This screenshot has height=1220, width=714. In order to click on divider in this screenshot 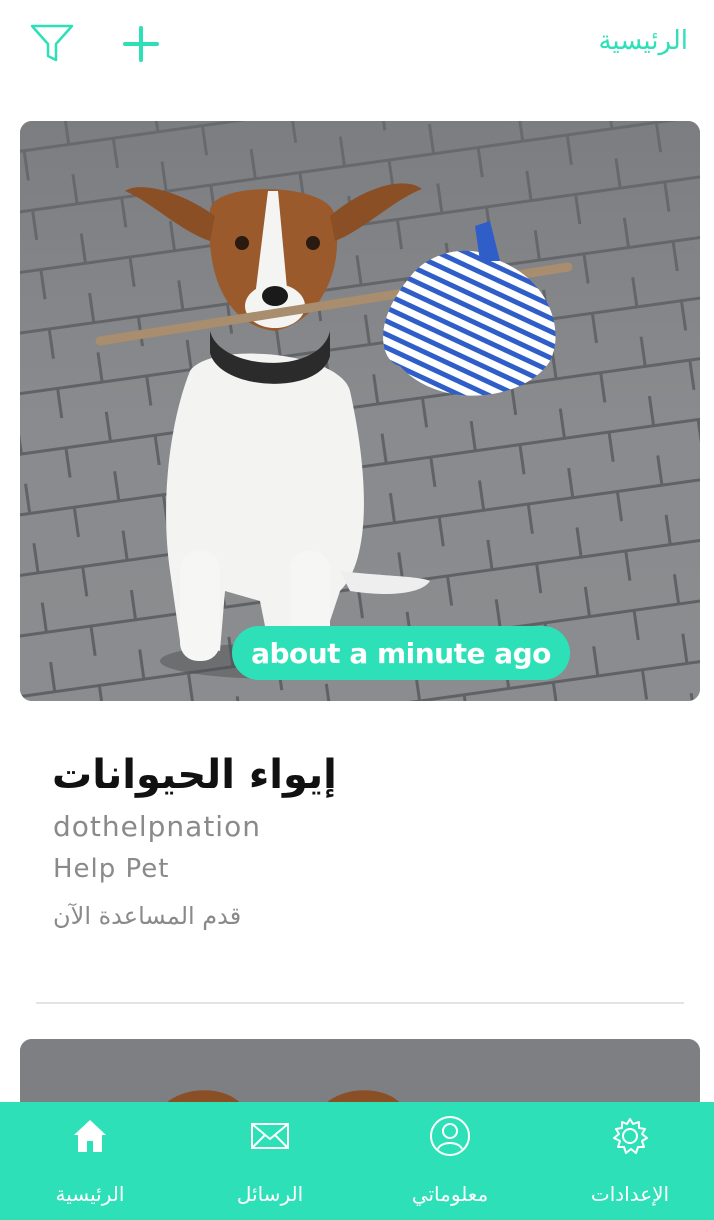, I will do `click(360, 1003)`.